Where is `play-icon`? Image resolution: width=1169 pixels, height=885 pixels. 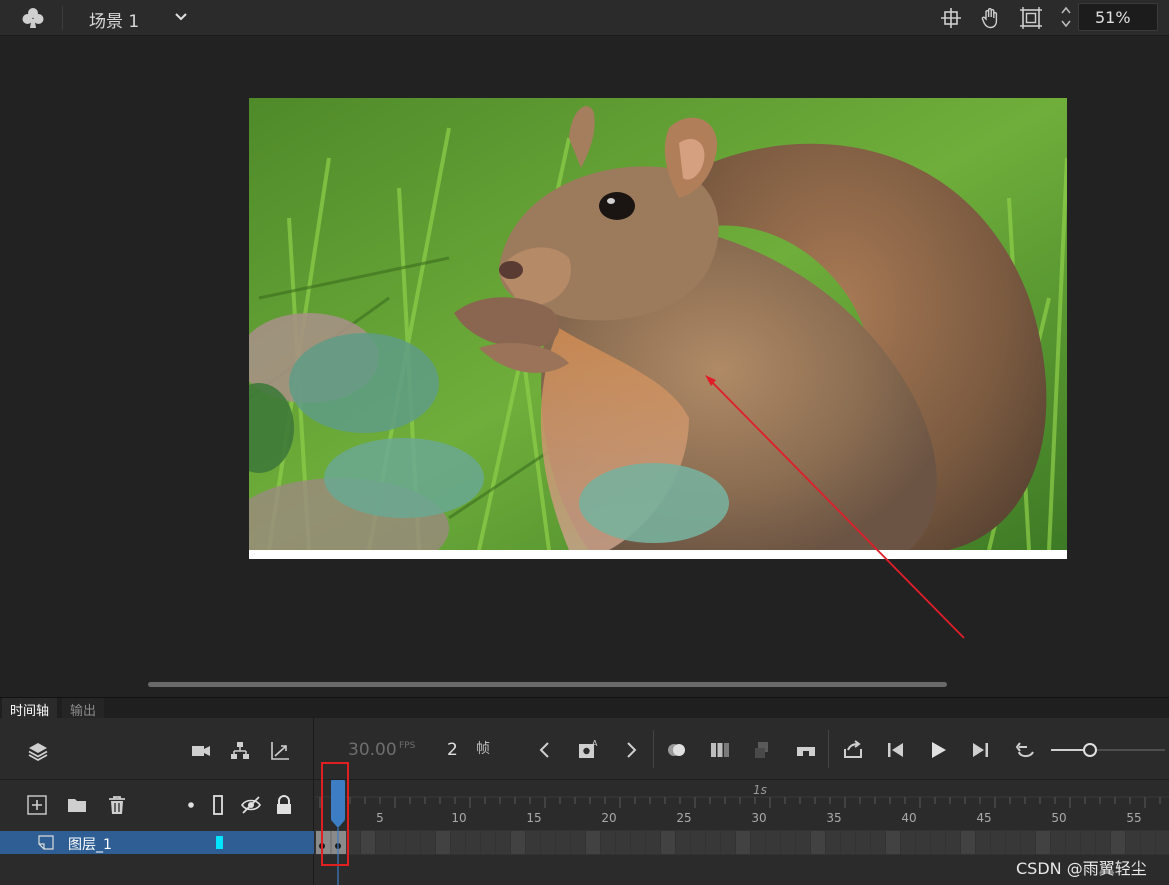
play-icon is located at coordinates (938, 750).